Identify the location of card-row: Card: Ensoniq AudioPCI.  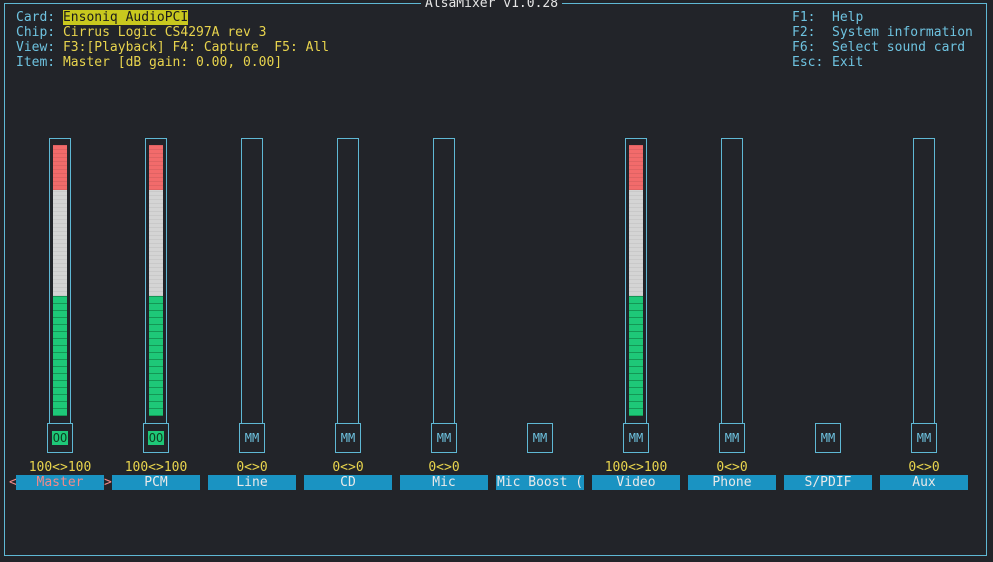
(102, 17).